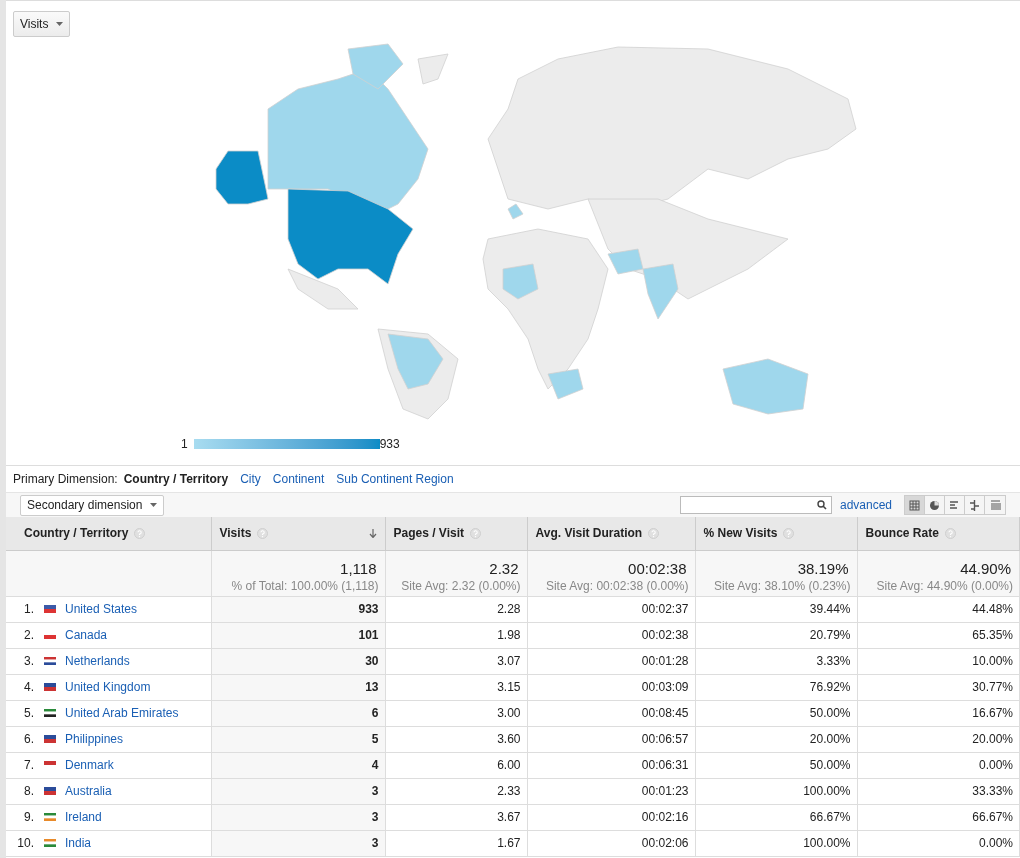 The height and width of the screenshot is (858, 1020). I want to click on total-value: 38.19%, so click(822, 568).